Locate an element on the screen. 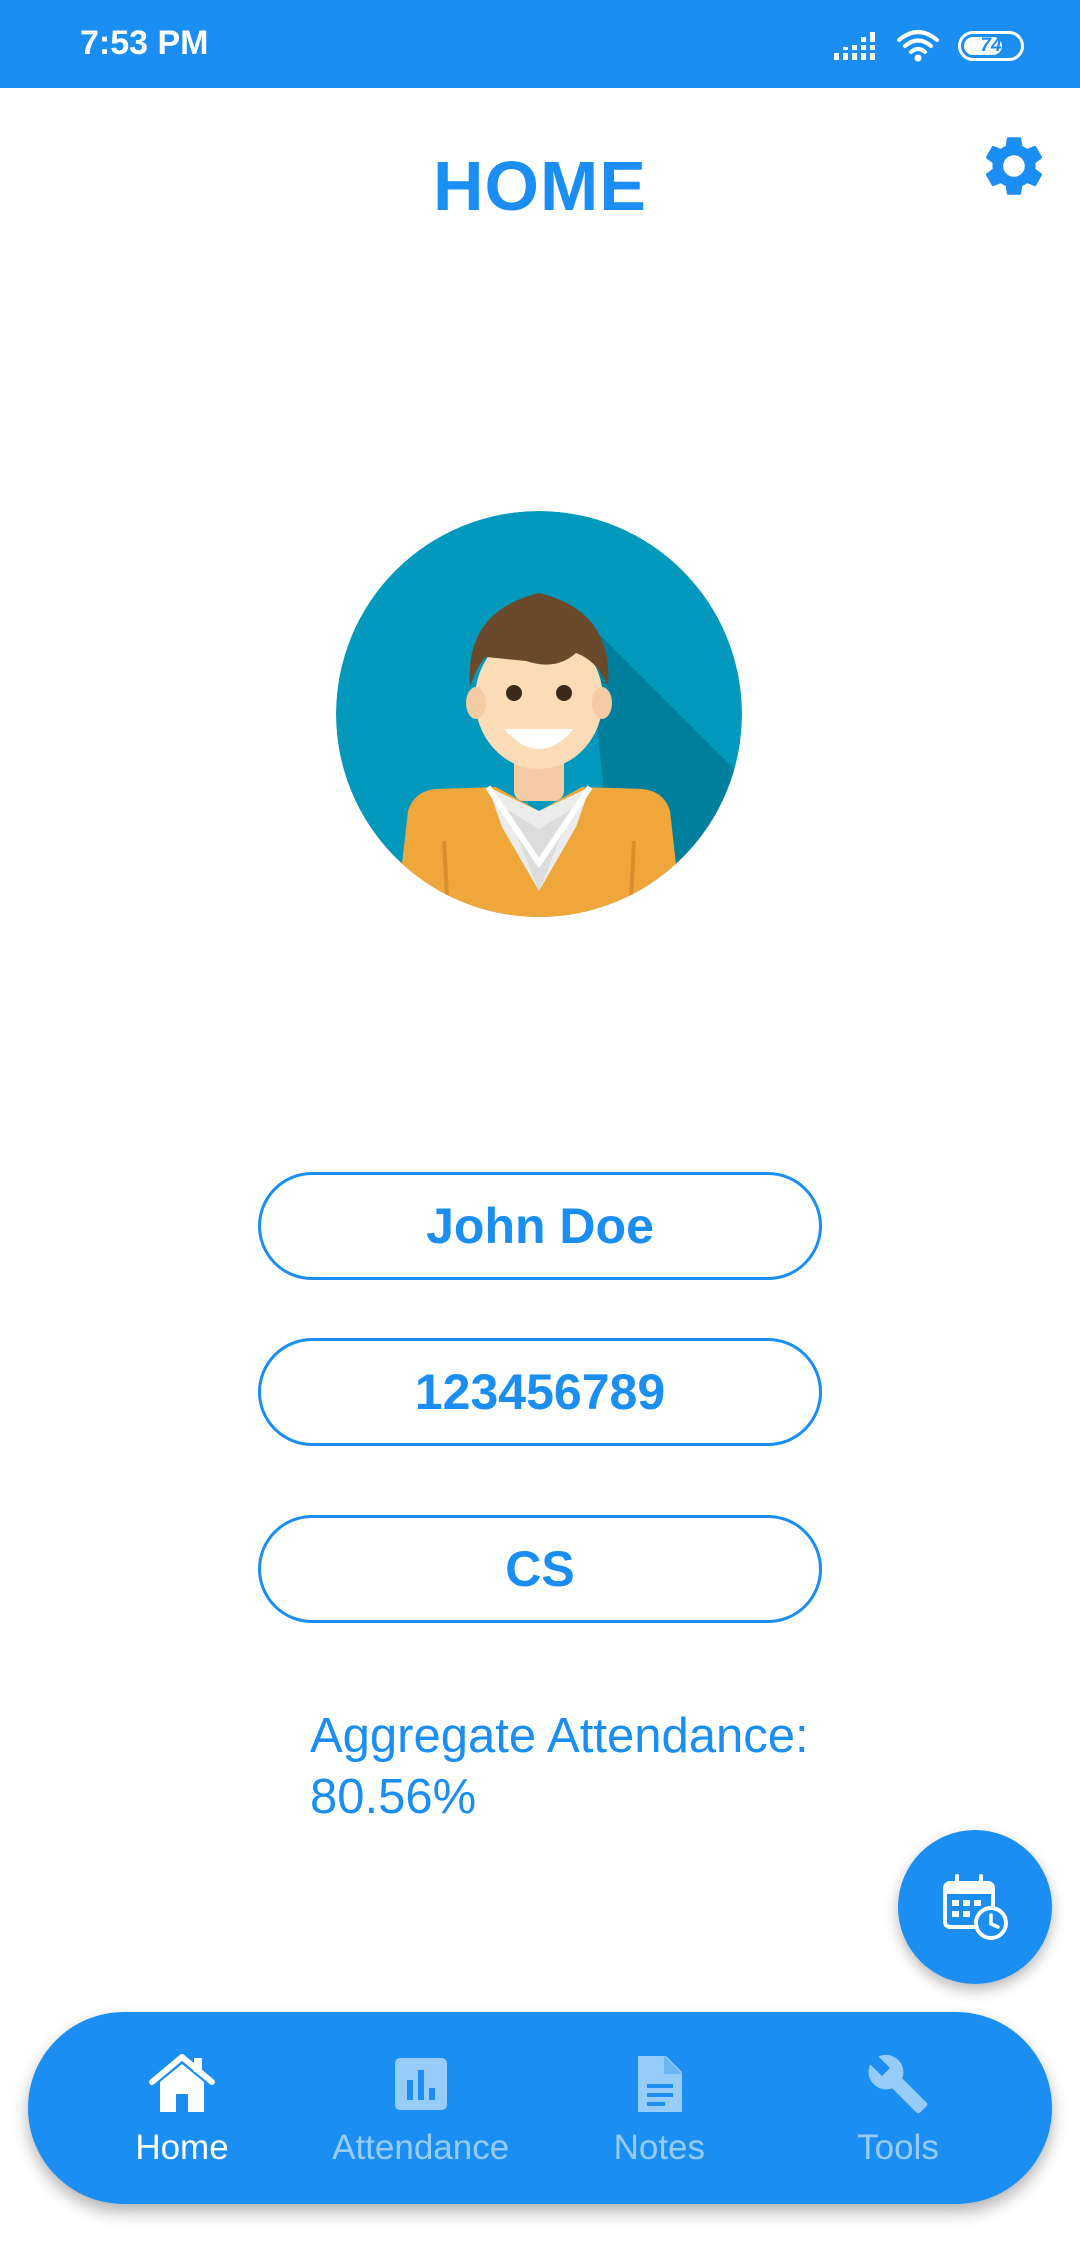 The image size is (1080, 2246). student-name-field: John Doe is located at coordinates (540, 1226).